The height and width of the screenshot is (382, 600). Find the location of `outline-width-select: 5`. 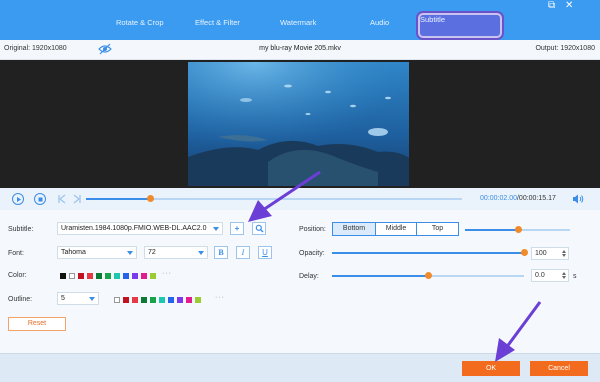

outline-width-select: 5 is located at coordinates (78, 298).